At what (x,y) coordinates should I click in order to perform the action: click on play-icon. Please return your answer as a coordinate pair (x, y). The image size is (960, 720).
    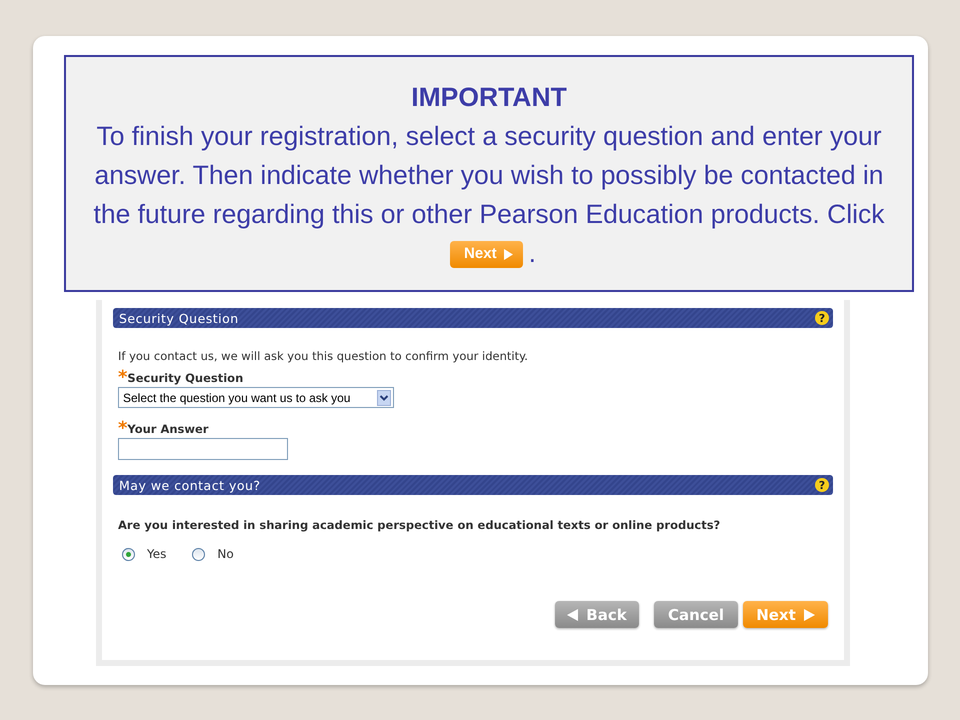
    Looking at the image, I should click on (507, 254).